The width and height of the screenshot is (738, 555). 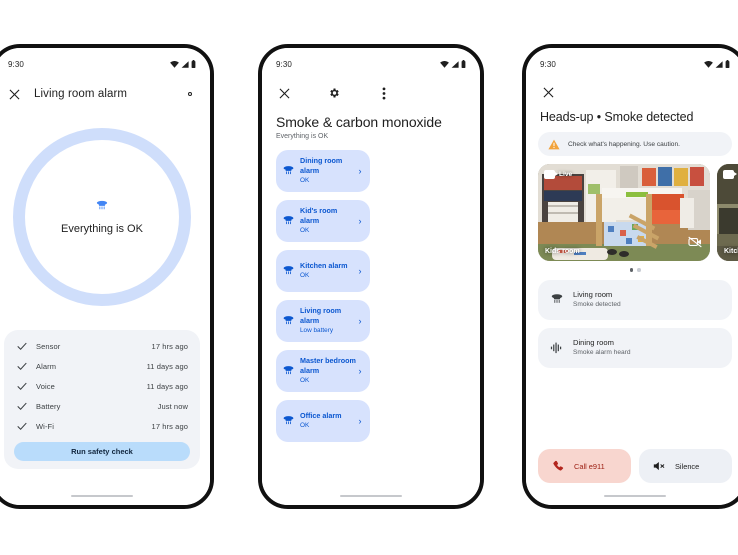 I want to click on app-bar-screen1: Living room alarm, so click(x=105, y=91).